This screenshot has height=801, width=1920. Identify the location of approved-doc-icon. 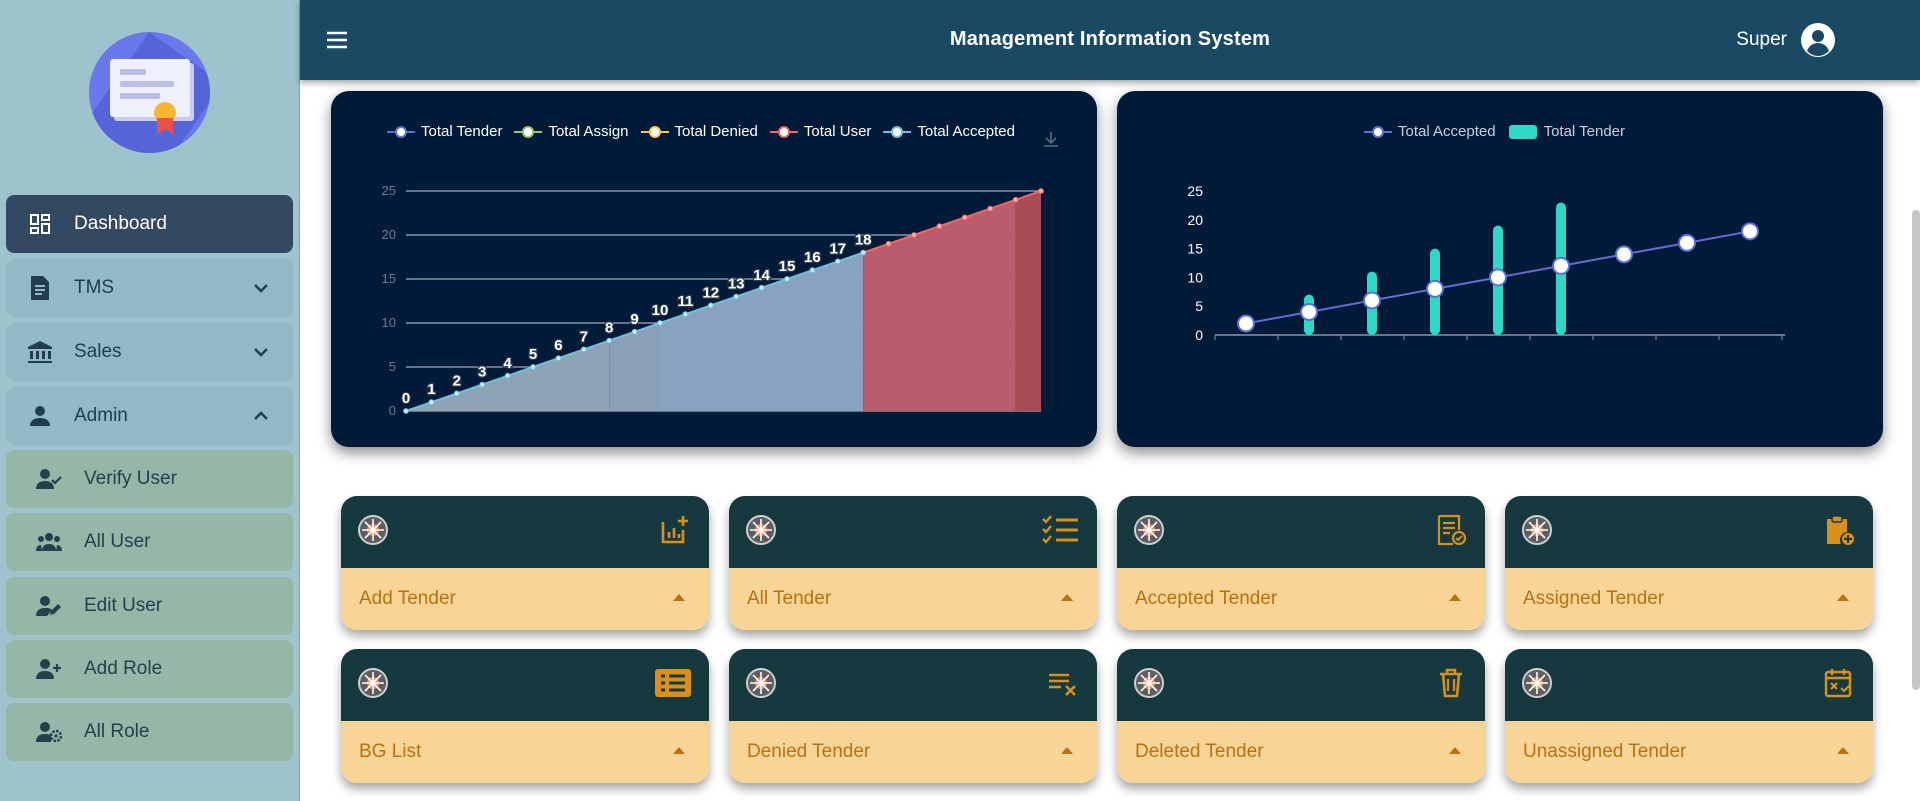
(1452, 530).